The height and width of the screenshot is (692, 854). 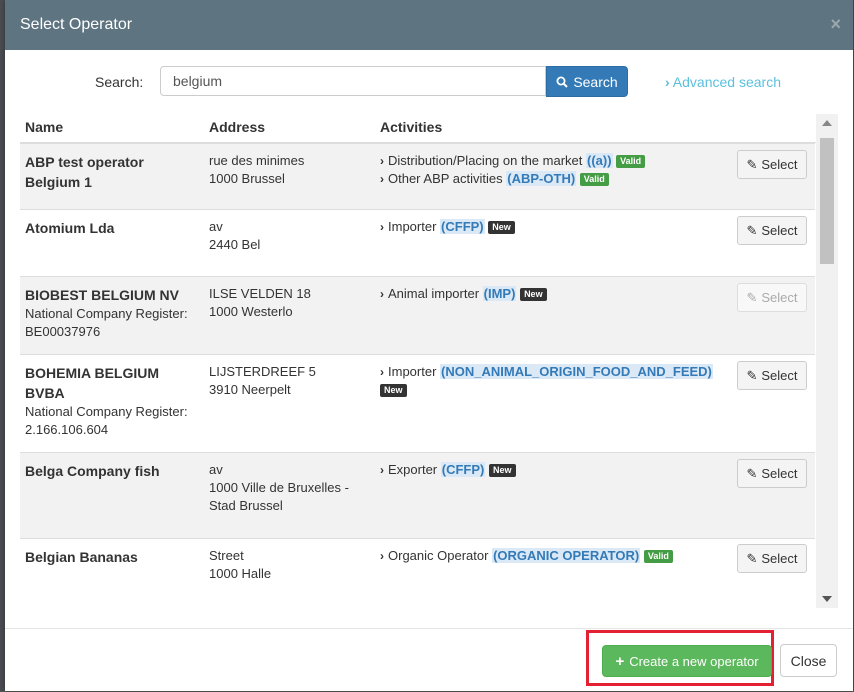 What do you see at coordinates (411, 127) in the screenshot?
I see `column-header-activities: Activities` at bounding box center [411, 127].